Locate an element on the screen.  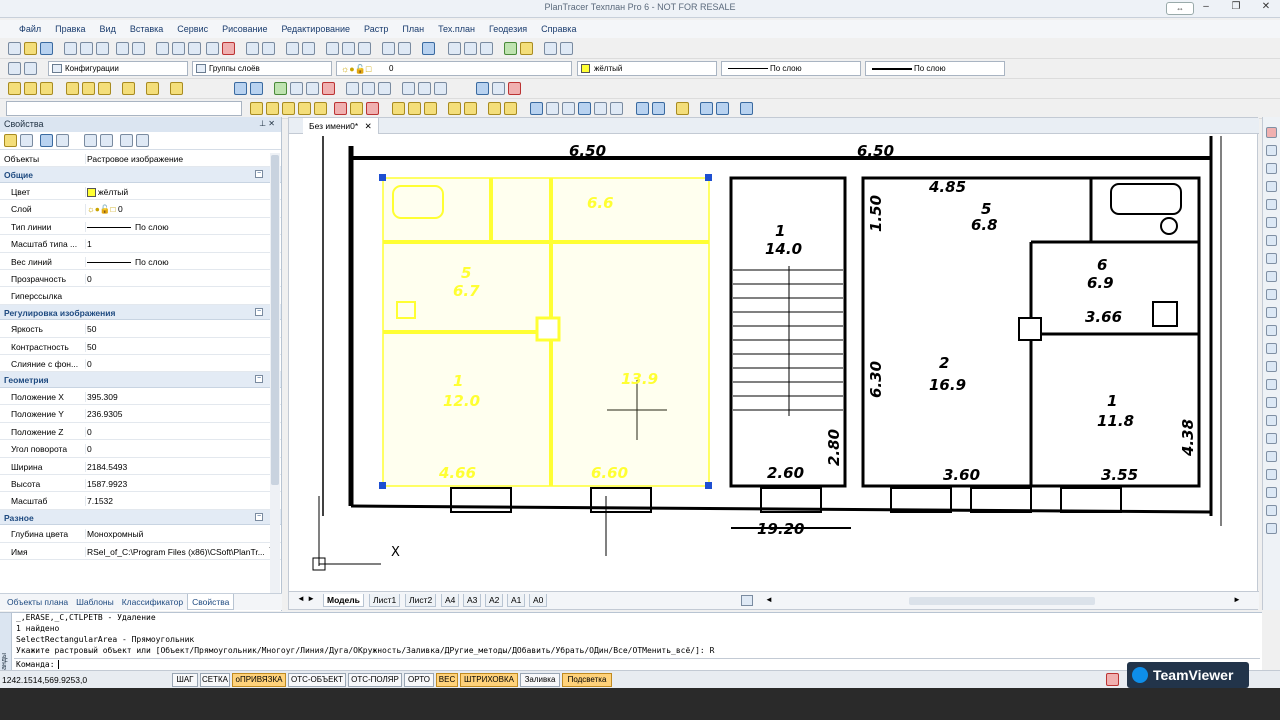
preview-icon is located at coordinates (86, 48).